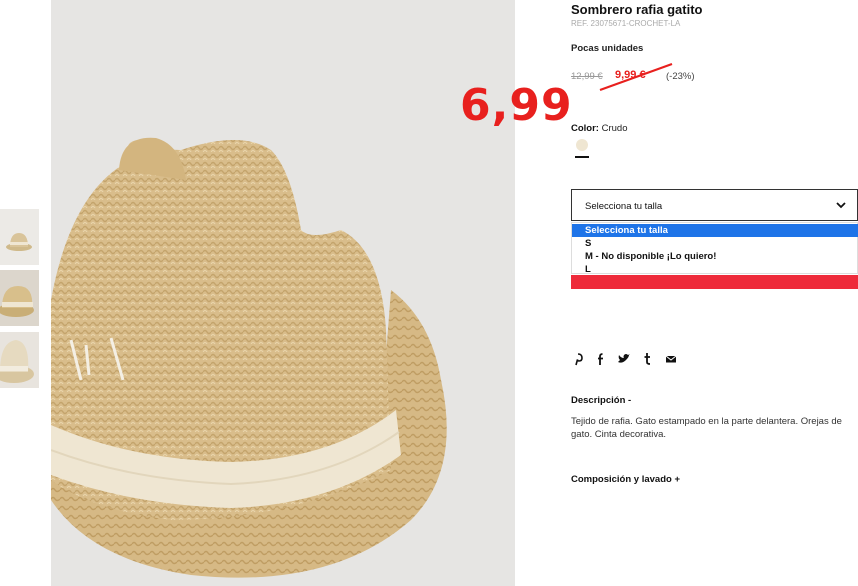  I want to click on color-label: Color:, so click(585, 128).